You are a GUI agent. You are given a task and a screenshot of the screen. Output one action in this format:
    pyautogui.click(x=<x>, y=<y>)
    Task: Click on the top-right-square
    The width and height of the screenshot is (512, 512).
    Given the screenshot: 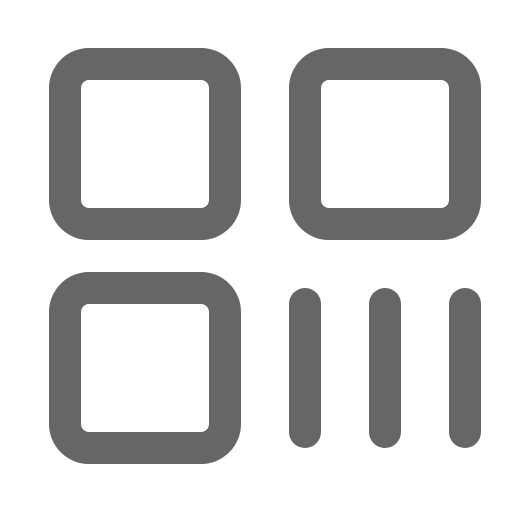 What is the action you would take?
    pyautogui.click(x=385, y=144)
    